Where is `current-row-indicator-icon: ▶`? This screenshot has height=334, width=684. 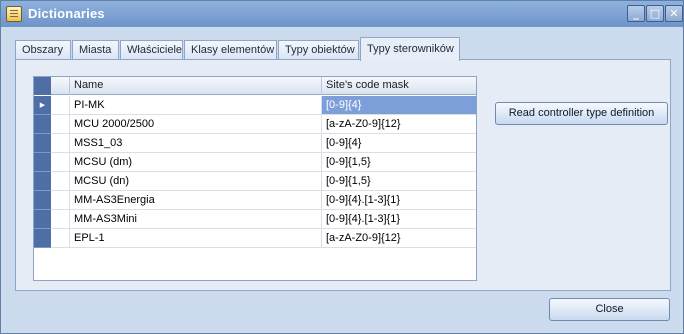 current-row-indicator-icon: ▶ is located at coordinates (42, 105).